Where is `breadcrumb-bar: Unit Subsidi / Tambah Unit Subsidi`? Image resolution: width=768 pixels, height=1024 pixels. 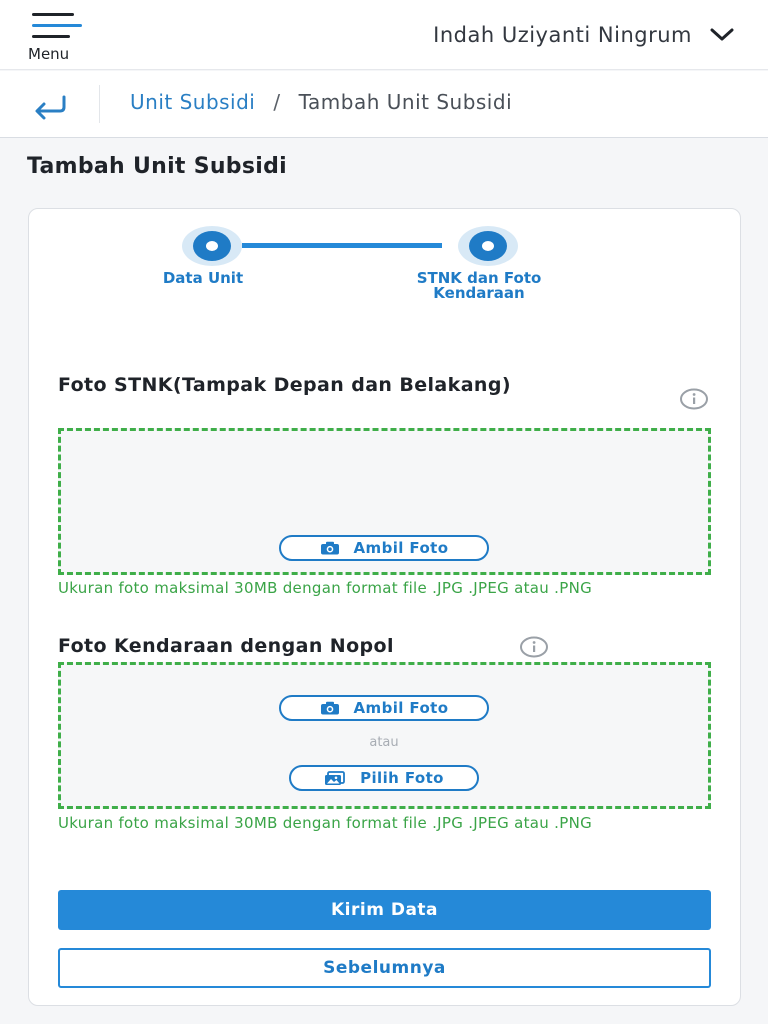 breadcrumb-bar: Unit Subsidi / Tambah Unit Subsidi is located at coordinates (384, 104).